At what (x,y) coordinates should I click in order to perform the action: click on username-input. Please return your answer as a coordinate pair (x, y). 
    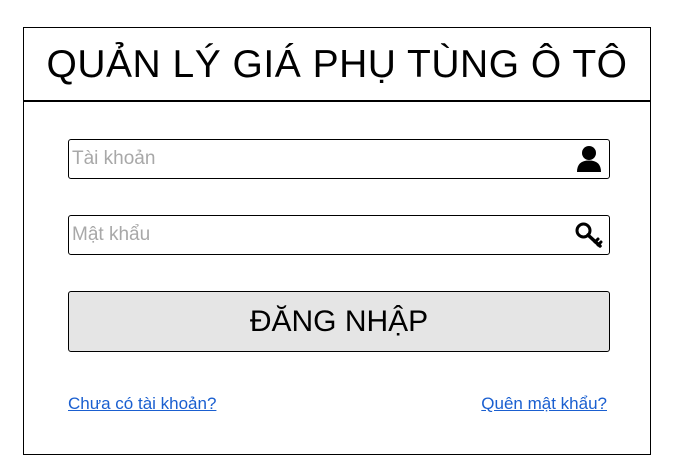
    Looking at the image, I should click on (317, 159).